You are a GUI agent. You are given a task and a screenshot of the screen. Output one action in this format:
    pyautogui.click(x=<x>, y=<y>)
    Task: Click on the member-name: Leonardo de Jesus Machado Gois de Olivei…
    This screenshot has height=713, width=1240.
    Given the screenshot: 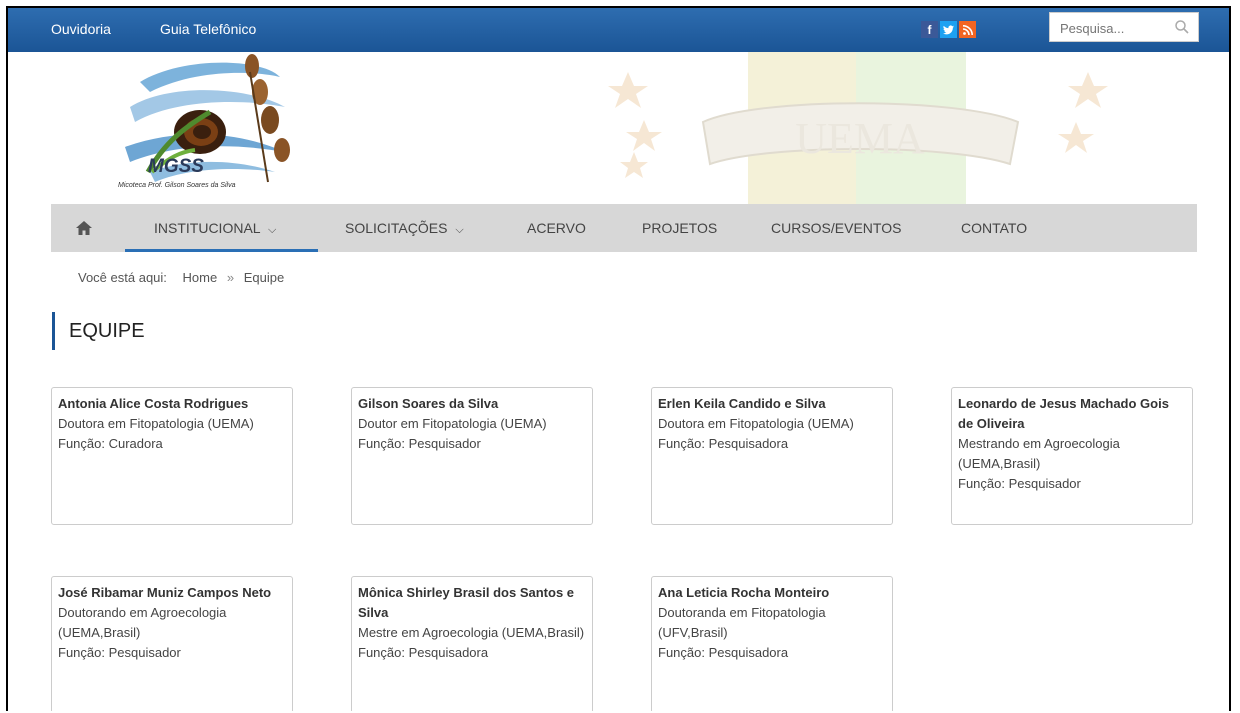 What is the action you would take?
    pyautogui.click(x=1063, y=413)
    